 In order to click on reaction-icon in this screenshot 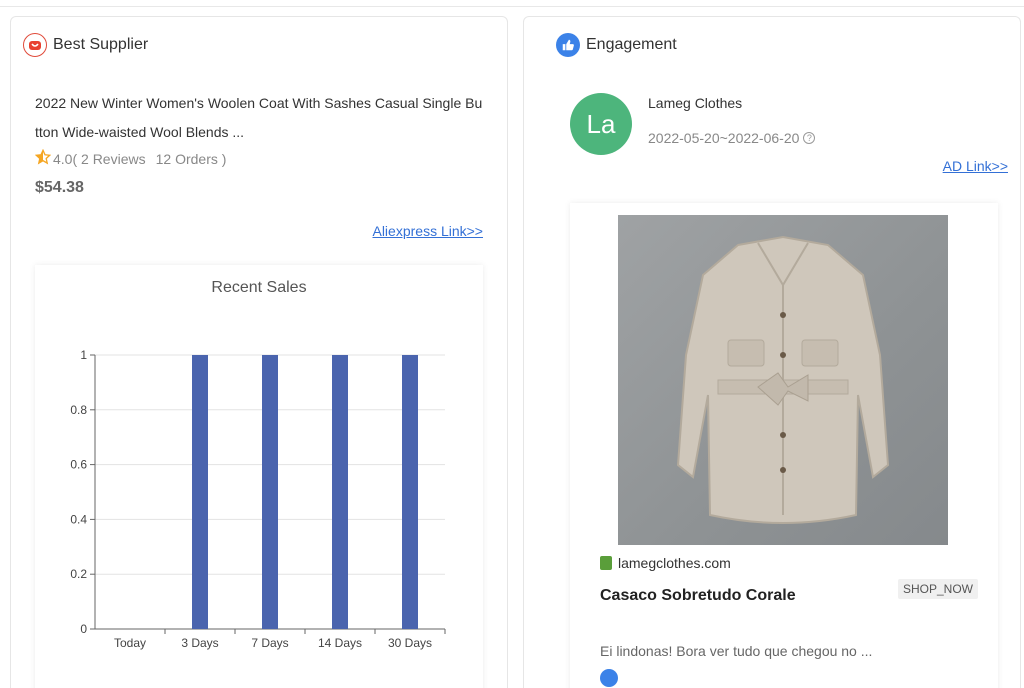, I will do `click(609, 678)`.